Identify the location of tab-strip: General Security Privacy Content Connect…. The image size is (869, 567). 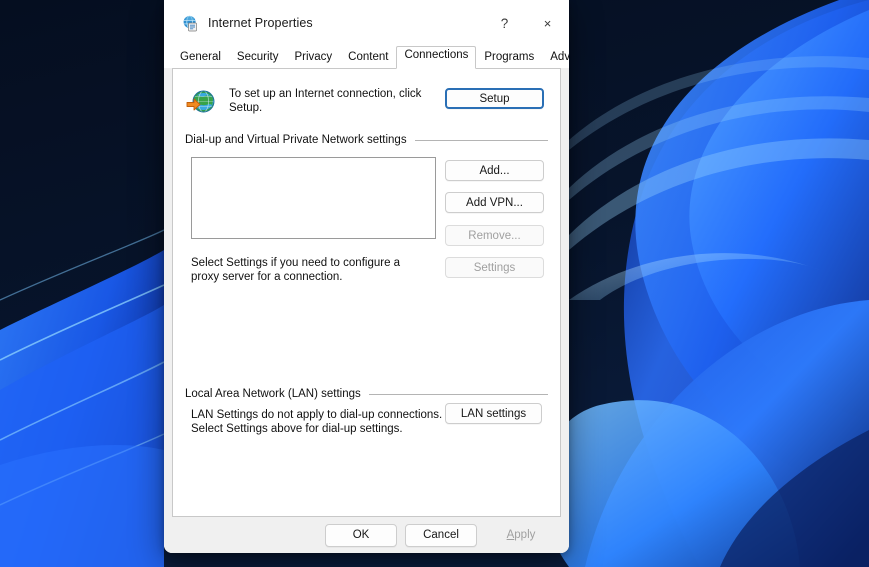
(366, 57).